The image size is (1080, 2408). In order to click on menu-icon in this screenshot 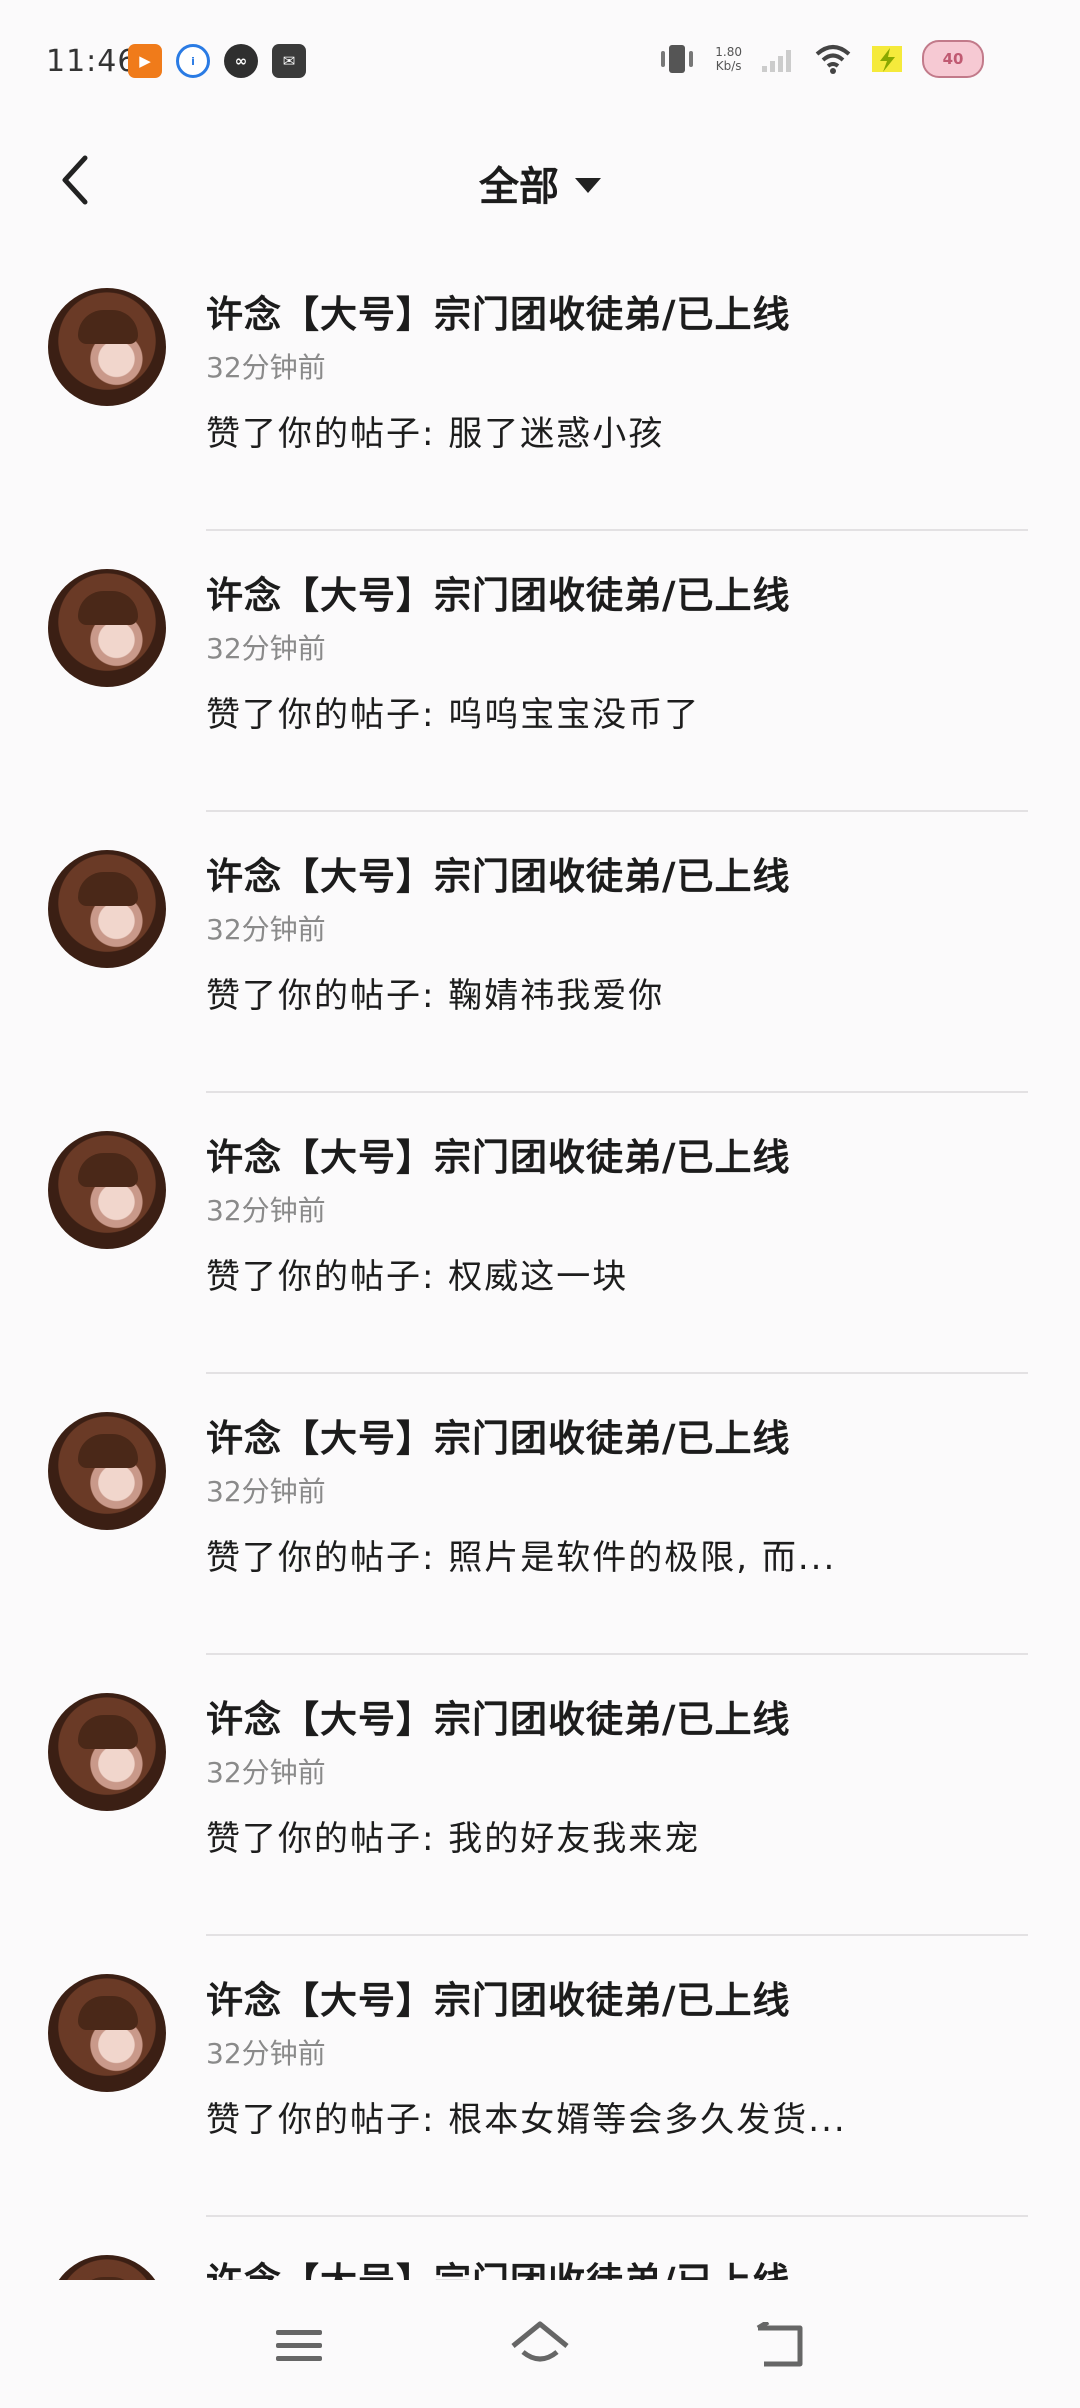, I will do `click(299, 2345)`.